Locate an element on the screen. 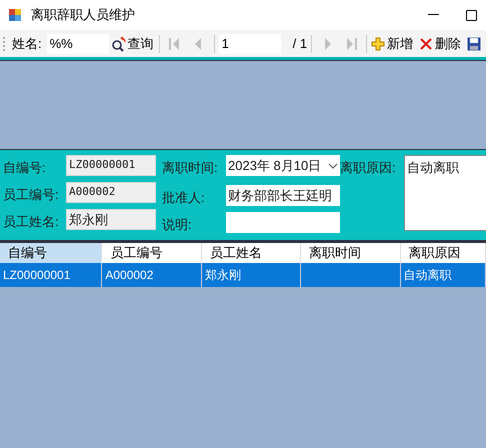 This screenshot has height=448, width=486. field-label: 员工编号: is located at coordinates (31, 195).